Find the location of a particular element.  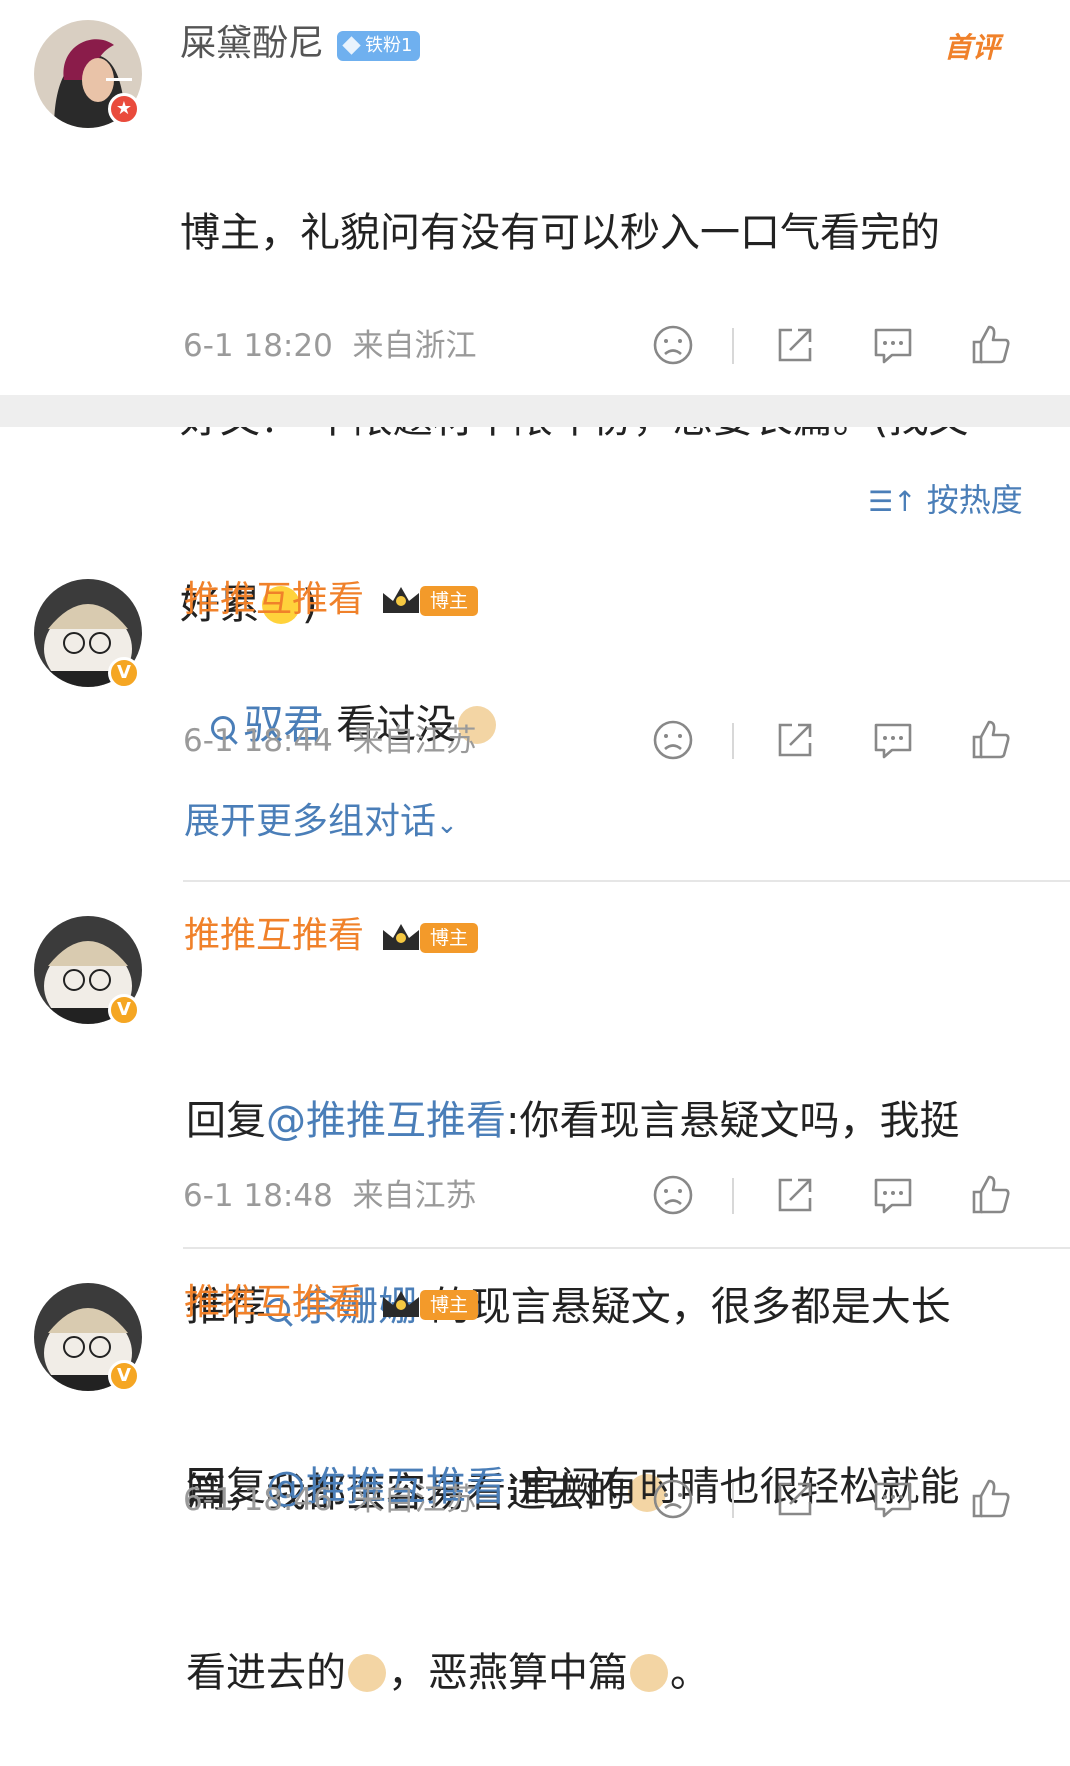

poster-name: 屎黛酚尼 is located at coordinates (252, 44).